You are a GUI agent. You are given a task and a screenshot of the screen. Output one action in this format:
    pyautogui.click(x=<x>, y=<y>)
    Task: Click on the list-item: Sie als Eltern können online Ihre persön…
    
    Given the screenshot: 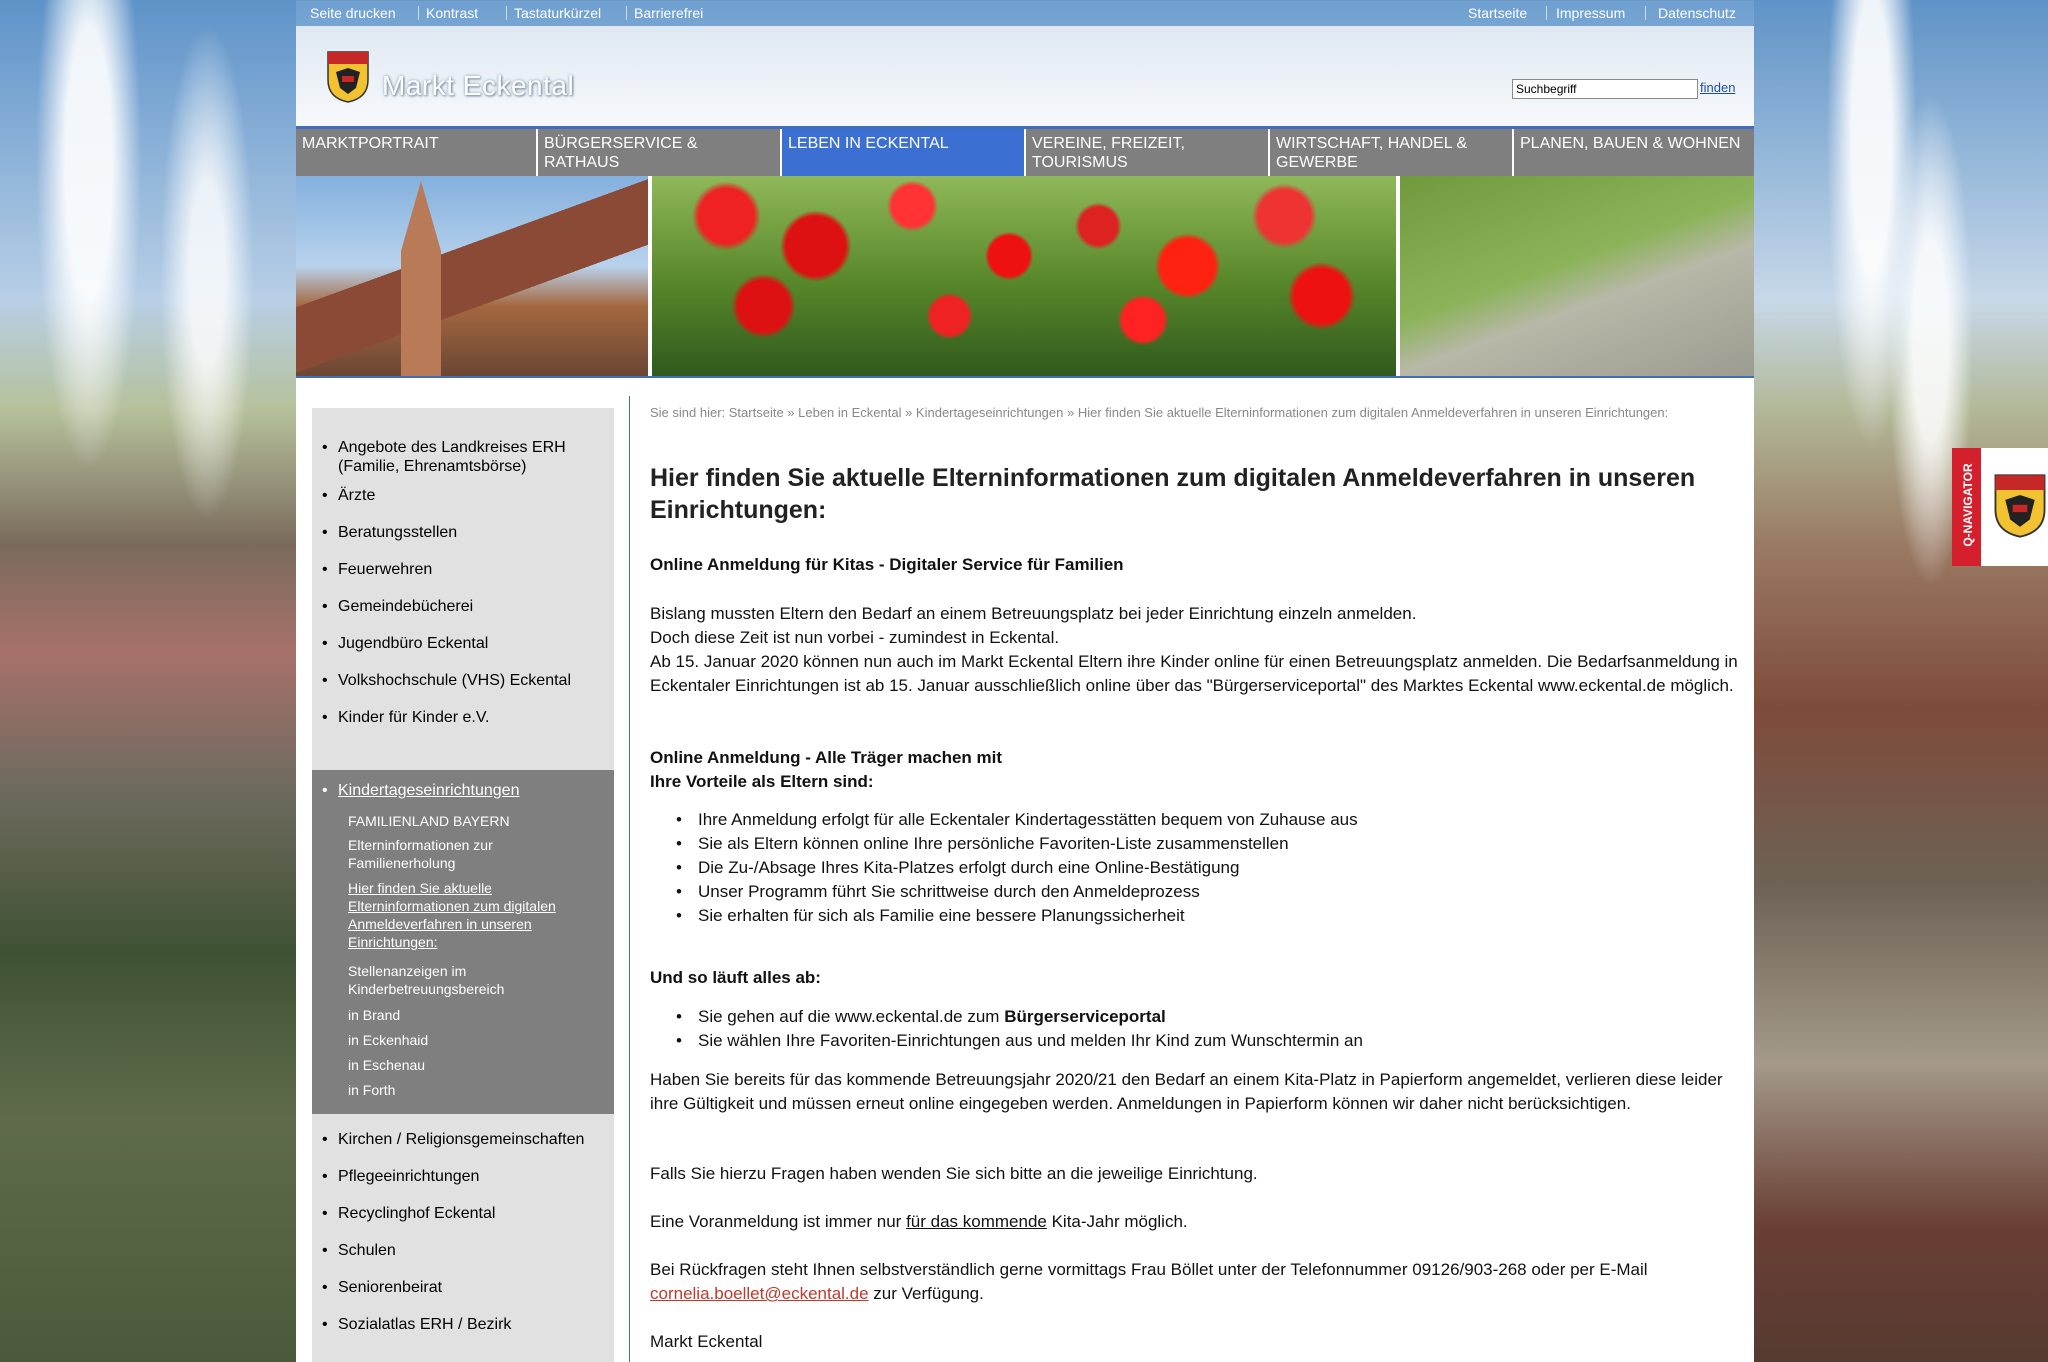 What is the action you would take?
    pyautogui.click(x=1202, y=844)
    